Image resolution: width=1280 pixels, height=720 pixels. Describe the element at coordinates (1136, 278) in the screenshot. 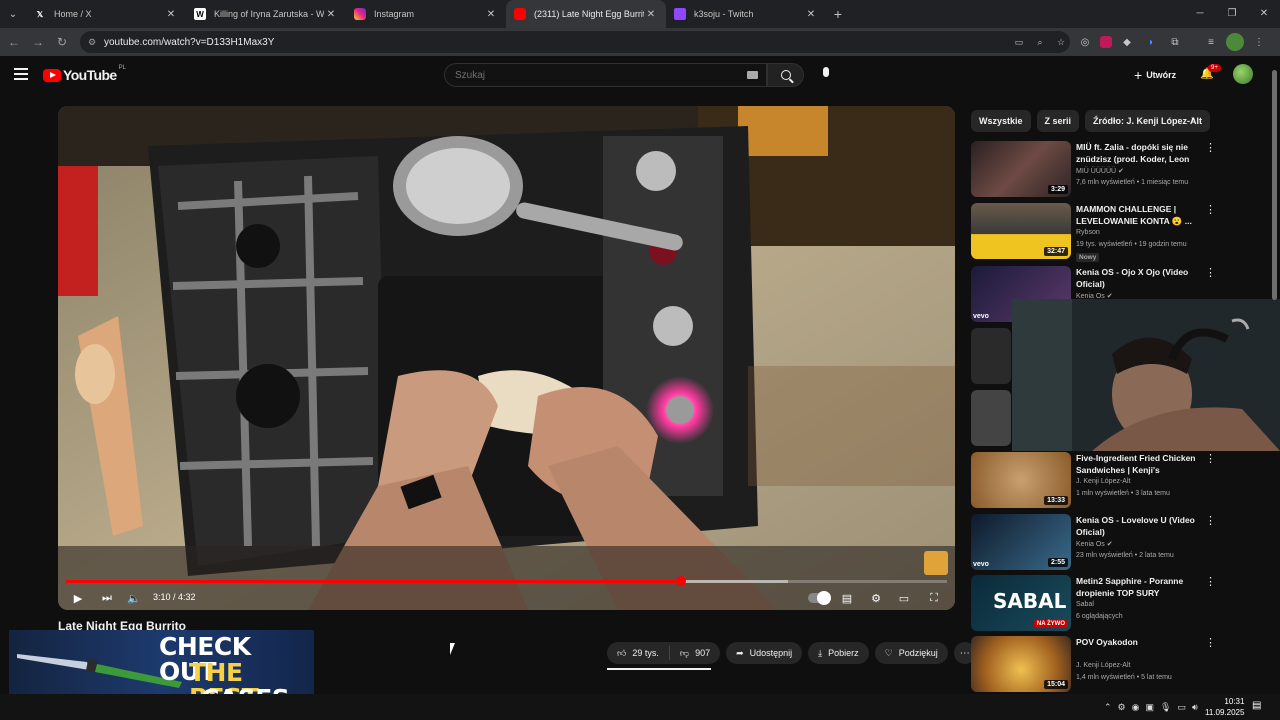

I see `rec-title: Kenia OS - Ojo X Ojo (Video Oficial)` at that location.